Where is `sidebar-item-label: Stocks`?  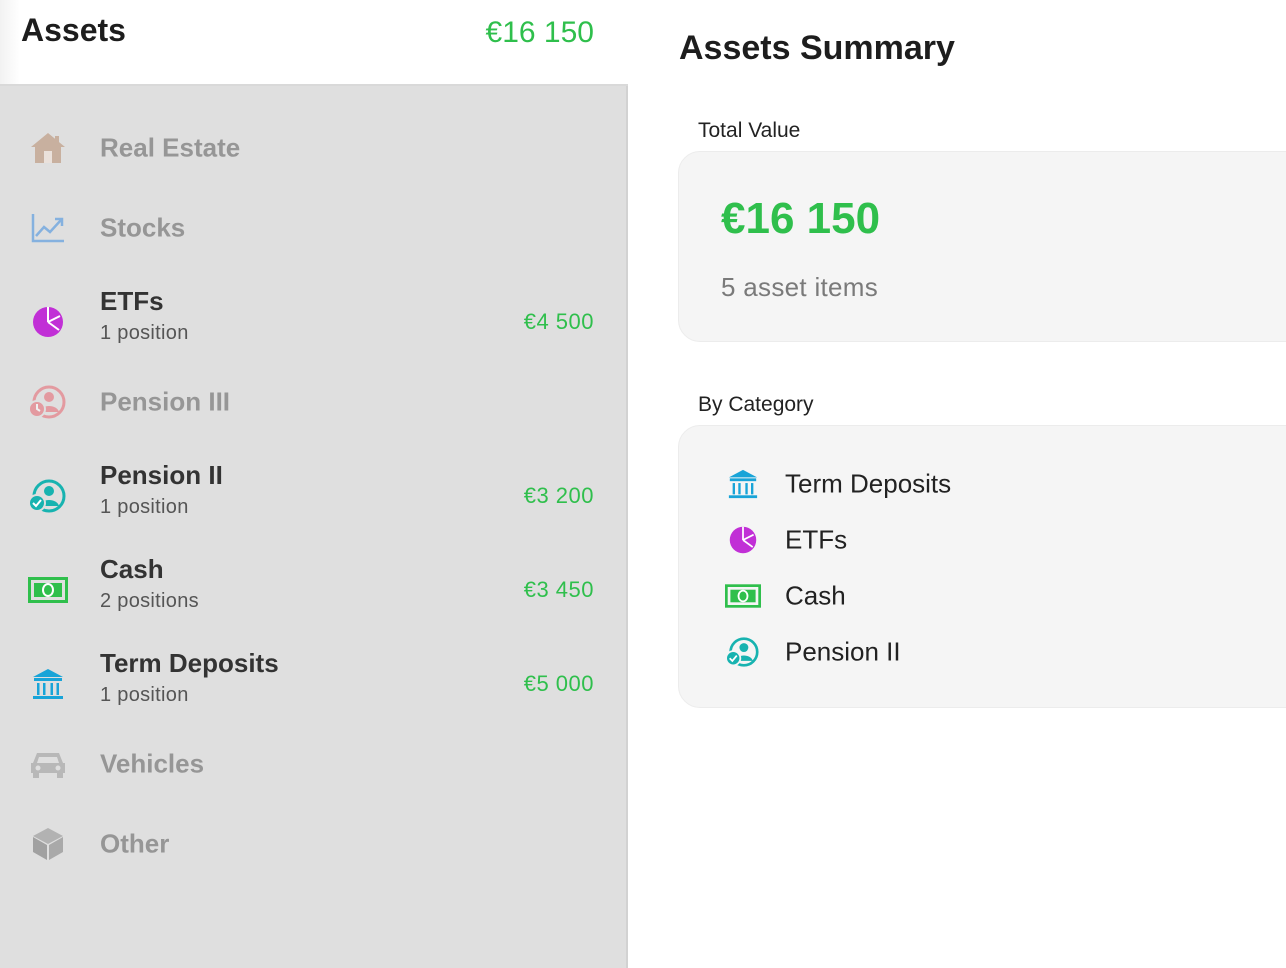
sidebar-item-label: Stocks is located at coordinates (143, 227).